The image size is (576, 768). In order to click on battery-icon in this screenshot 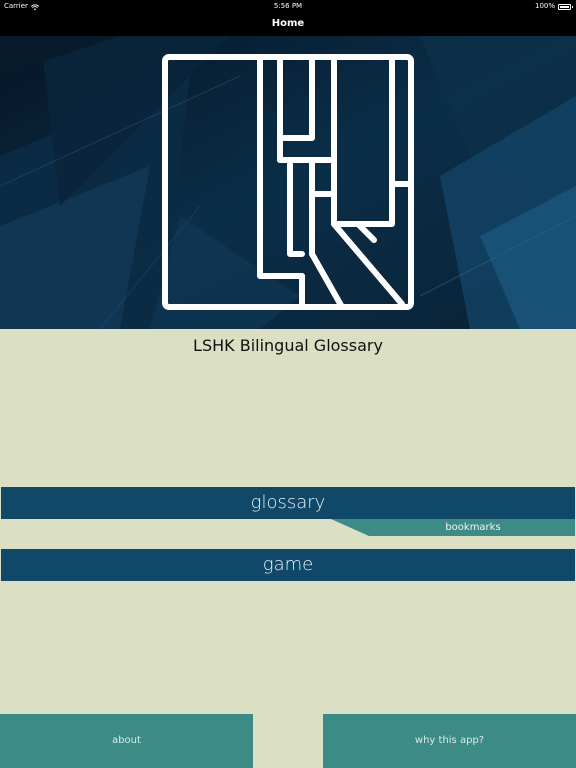, I will do `click(565, 6)`.